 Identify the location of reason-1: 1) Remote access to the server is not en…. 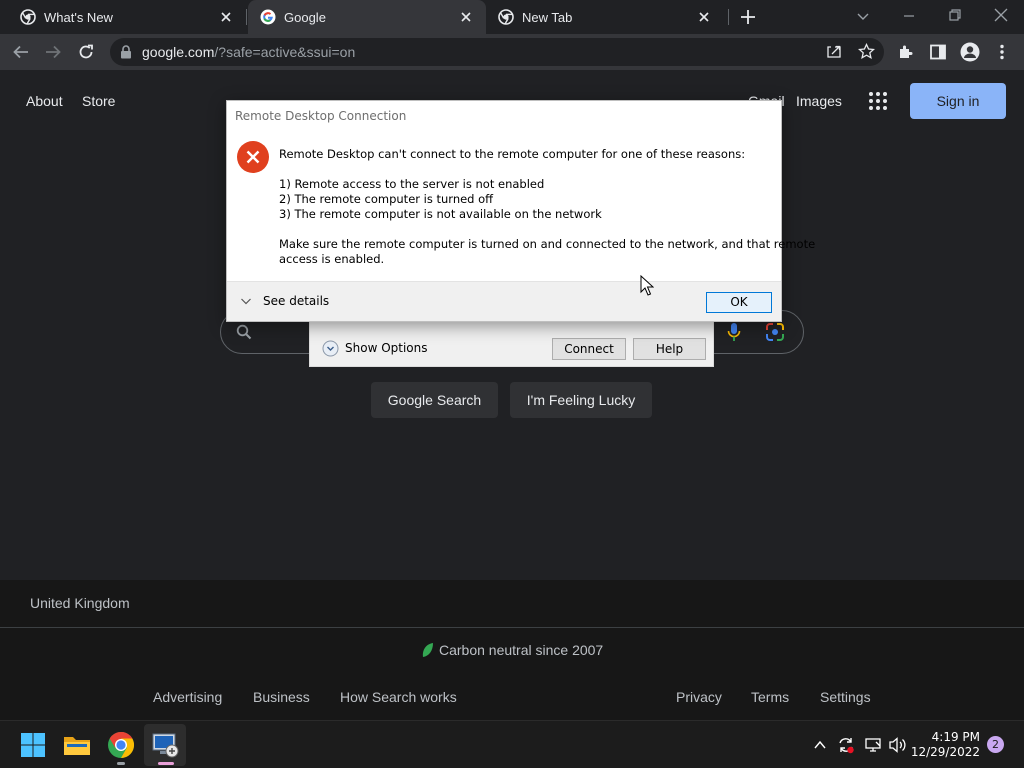
(412, 184).